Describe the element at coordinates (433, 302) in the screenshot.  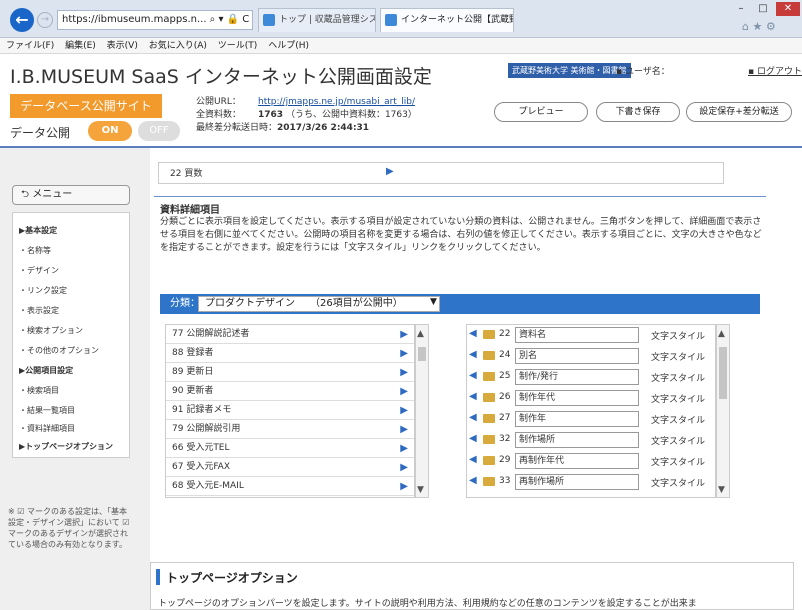
I see `chevron-down-icon: ▼` at that location.